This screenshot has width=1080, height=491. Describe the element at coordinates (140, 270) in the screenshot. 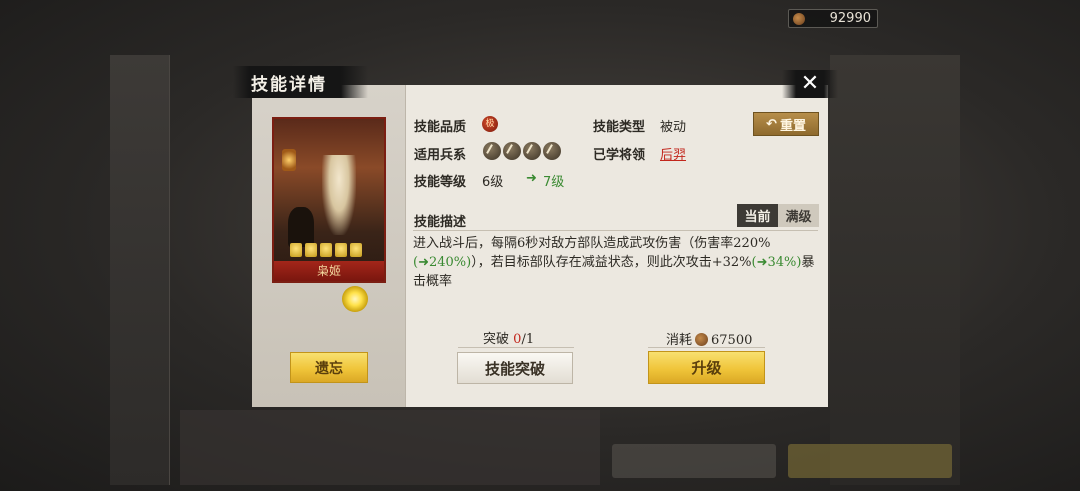

I see `background-left-panel` at that location.